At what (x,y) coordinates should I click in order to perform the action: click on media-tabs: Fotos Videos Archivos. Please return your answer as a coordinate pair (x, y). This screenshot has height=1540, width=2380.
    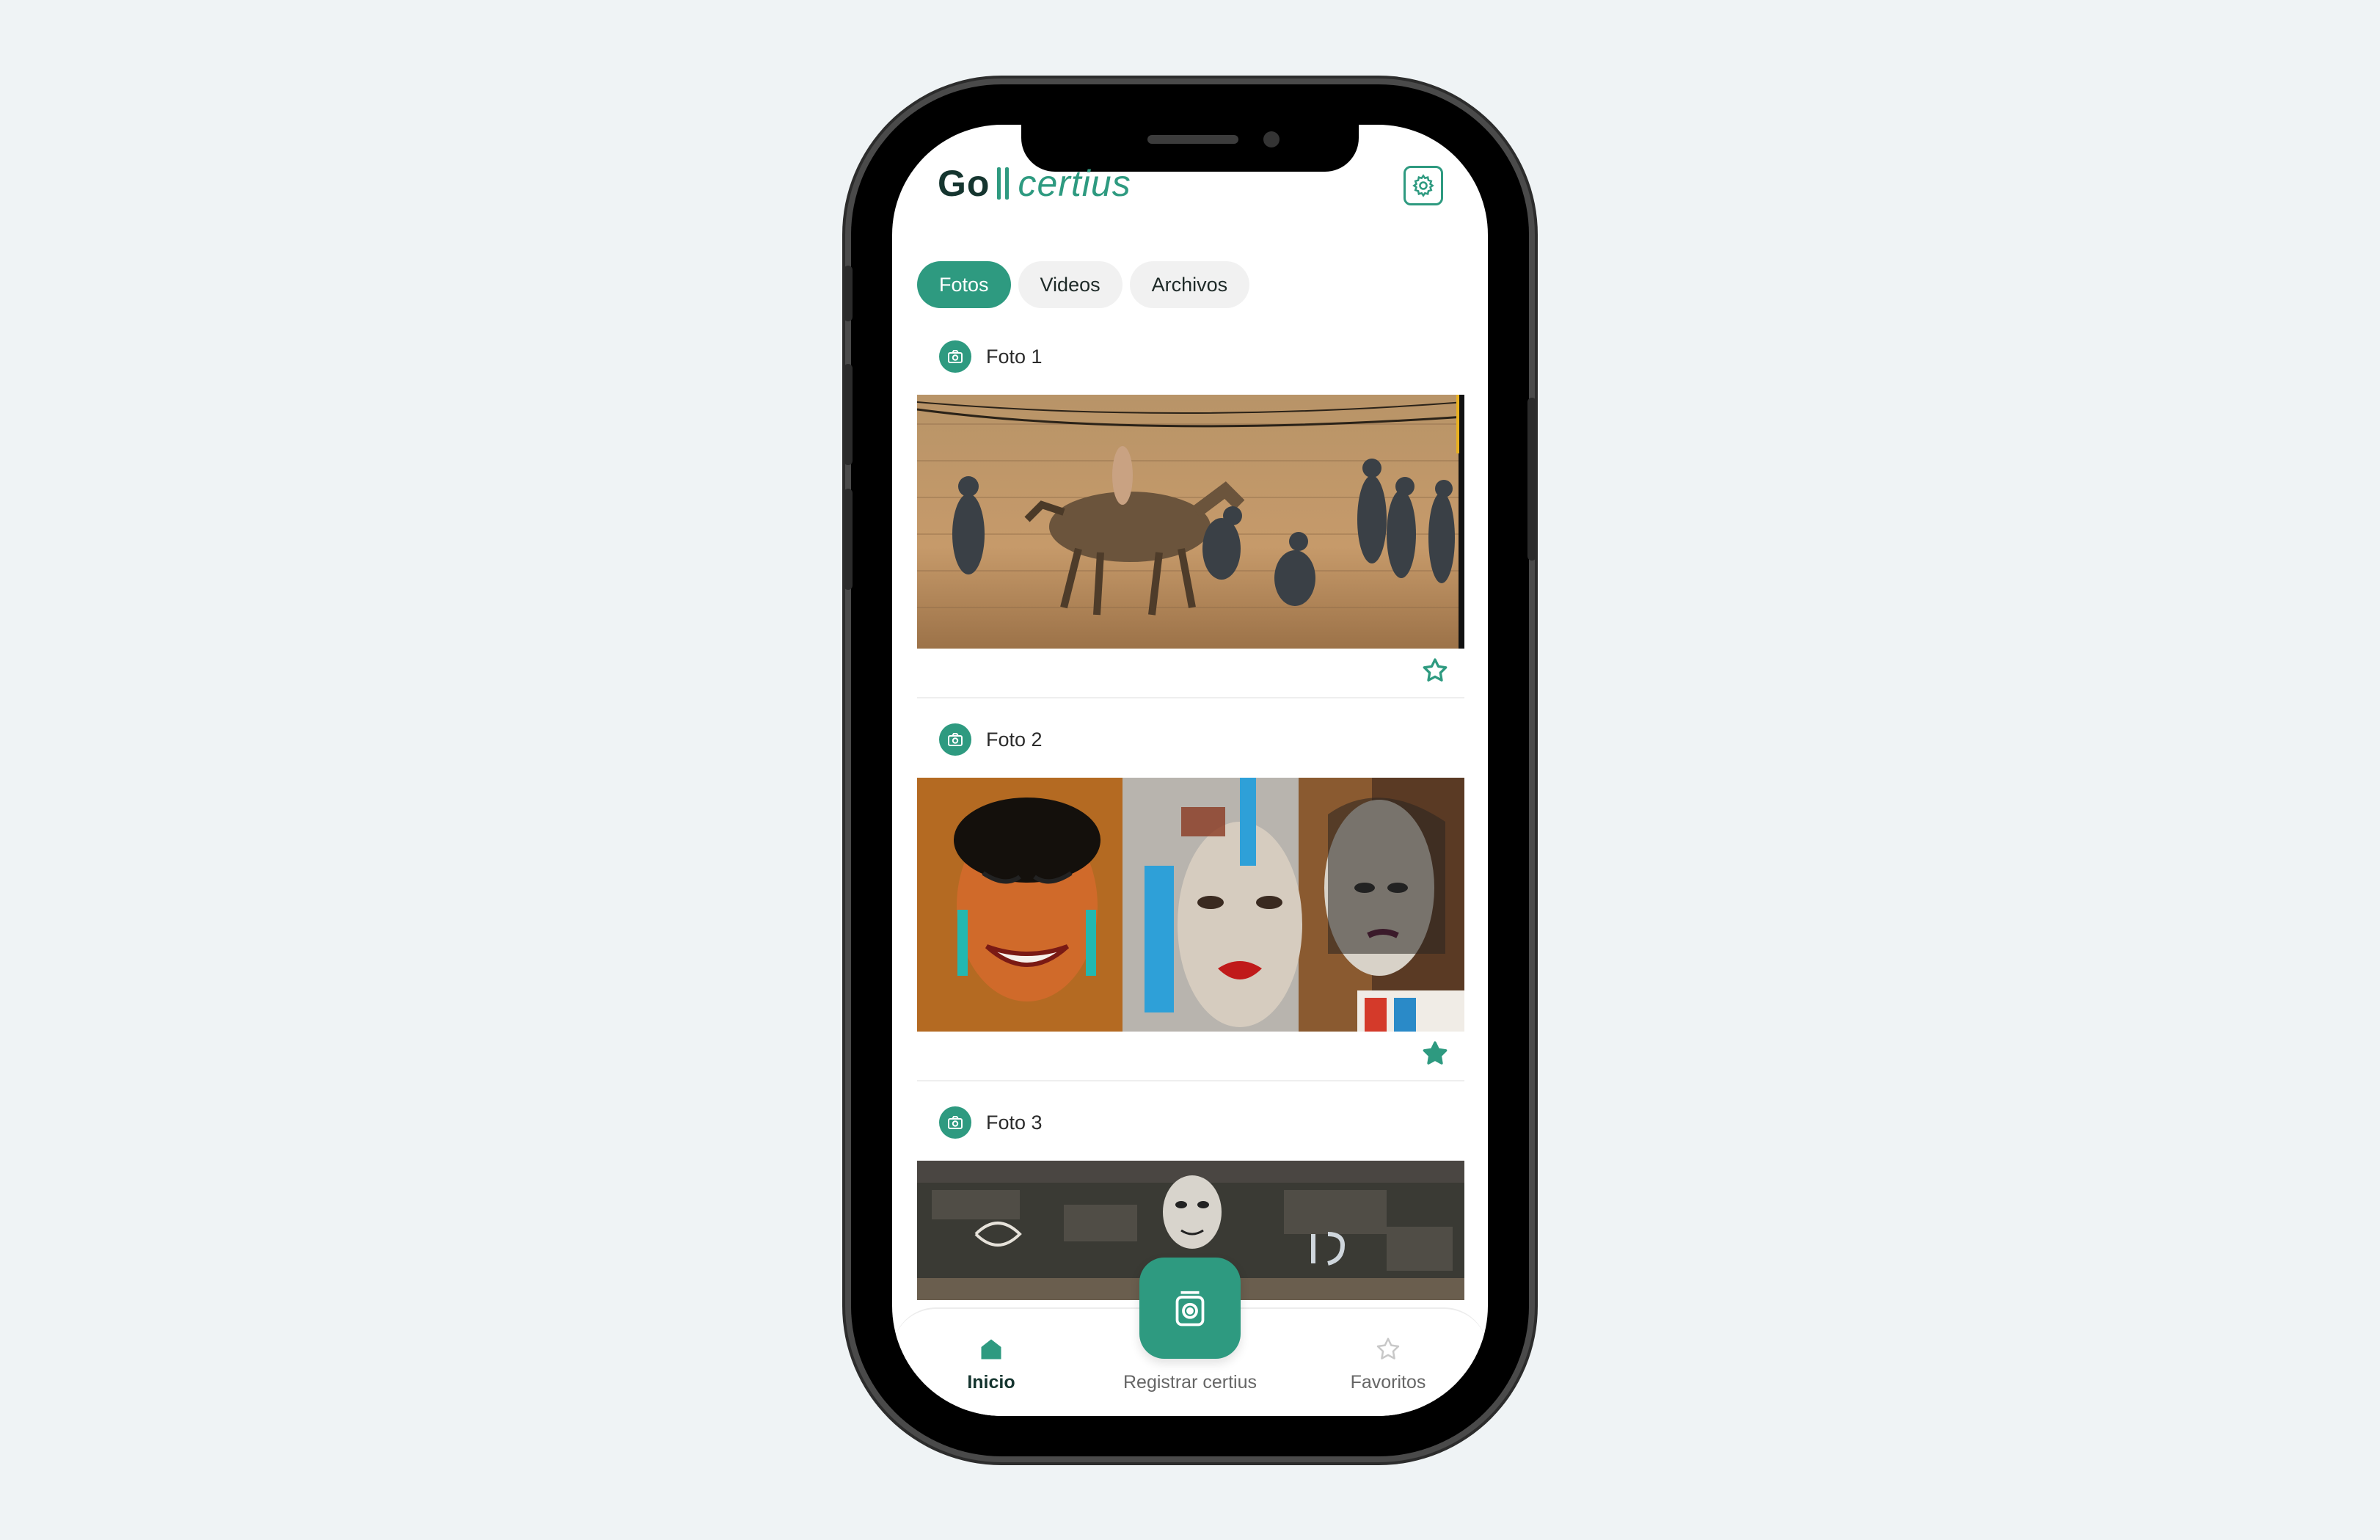
    Looking at the image, I should click on (1083, 284).